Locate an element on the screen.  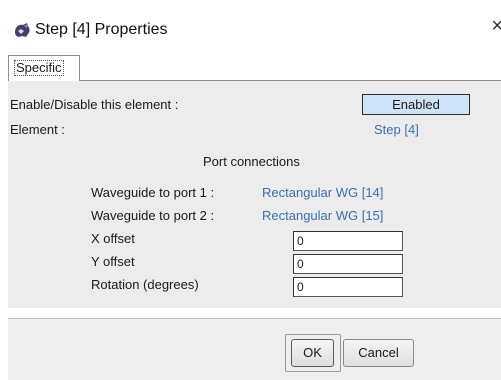
window-title: Step [4] Properties is located at coordinates (101, 29).